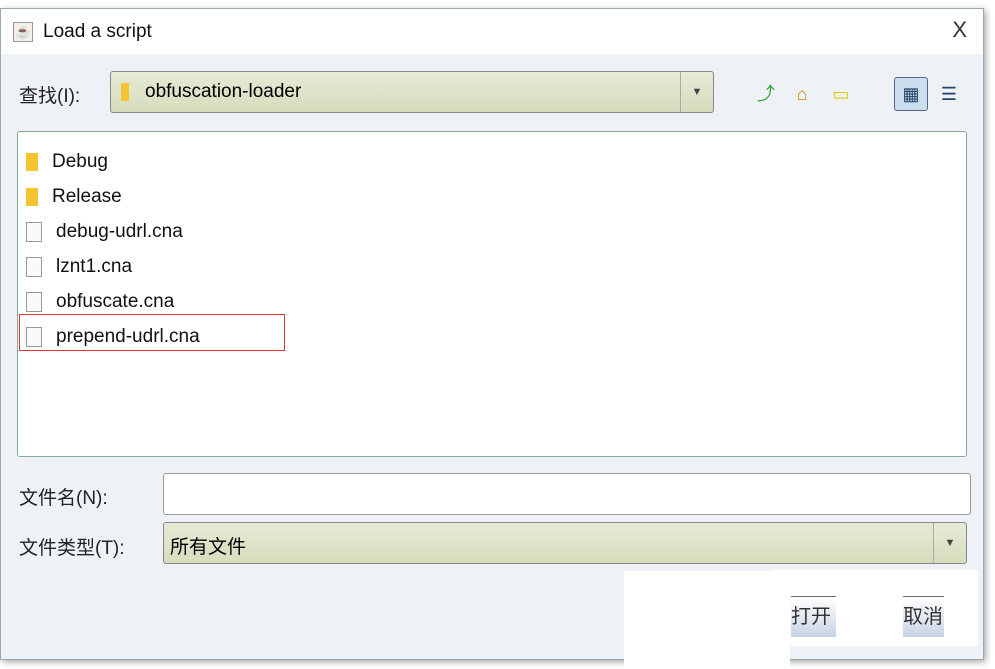  What do you see at coordinates (208, 547) in the screenshot?
I see `file-type-value: 所有文件` at bounding box center [208, 547].